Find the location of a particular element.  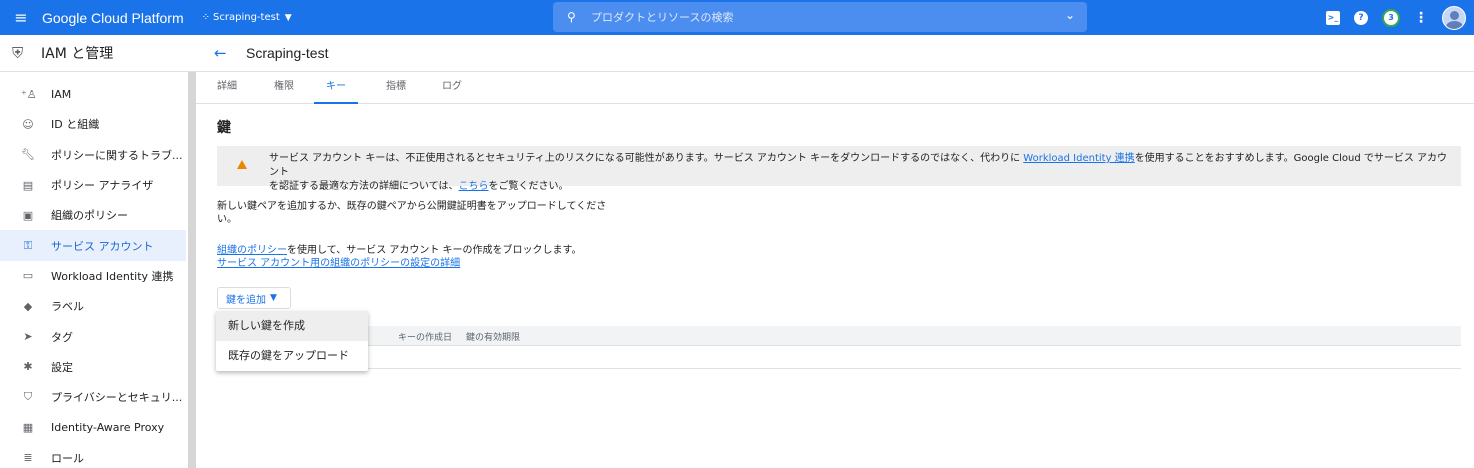

policy-note-text: を使用して、サービス アカウント キーの作成をブロックします。 is located at coordinates (434, 250).